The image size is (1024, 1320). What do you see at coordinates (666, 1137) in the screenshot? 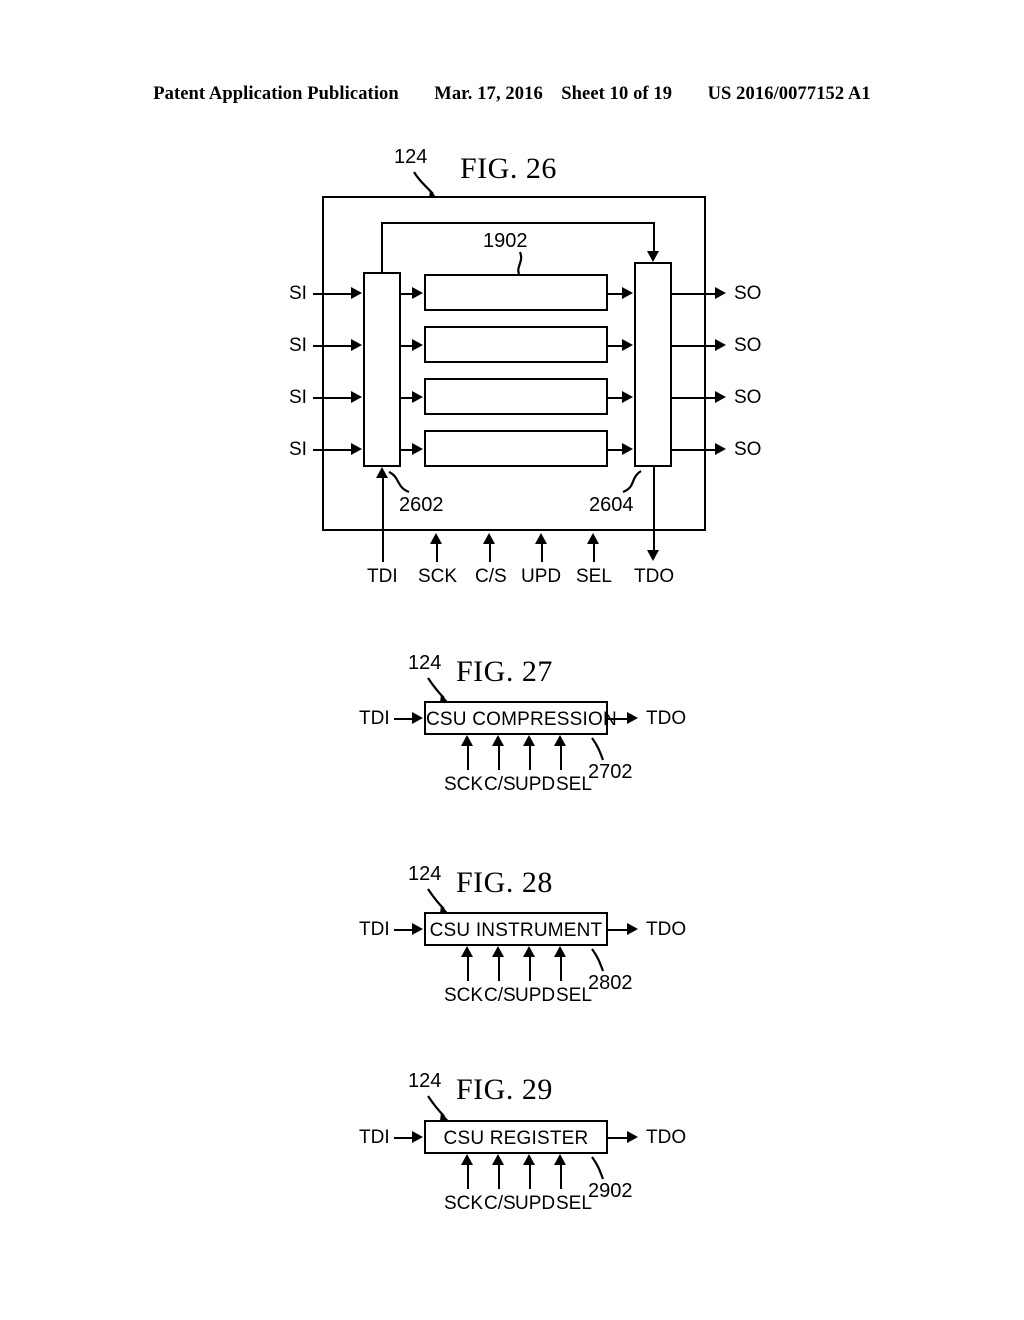
I see `figure-29-tdo-label: TDO` at bounding box center [666, 1137].